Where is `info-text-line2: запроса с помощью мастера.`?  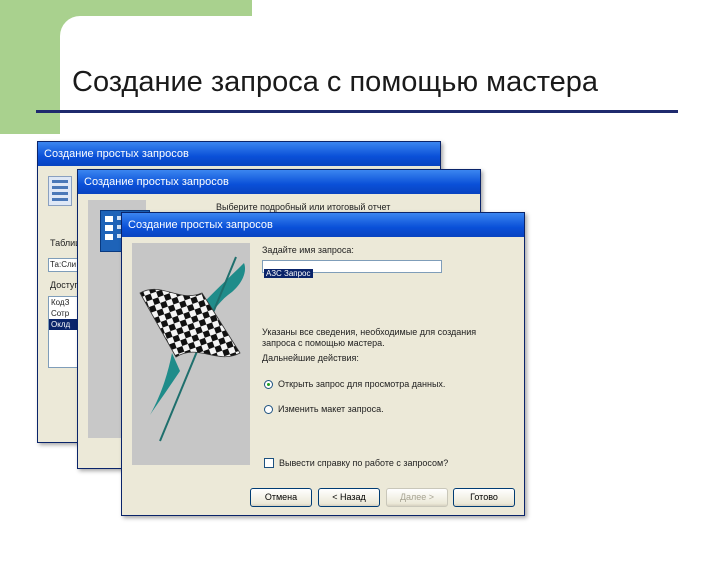
info-text-line2: запроса с помощью мастера. is located at coordinates (323, 343).